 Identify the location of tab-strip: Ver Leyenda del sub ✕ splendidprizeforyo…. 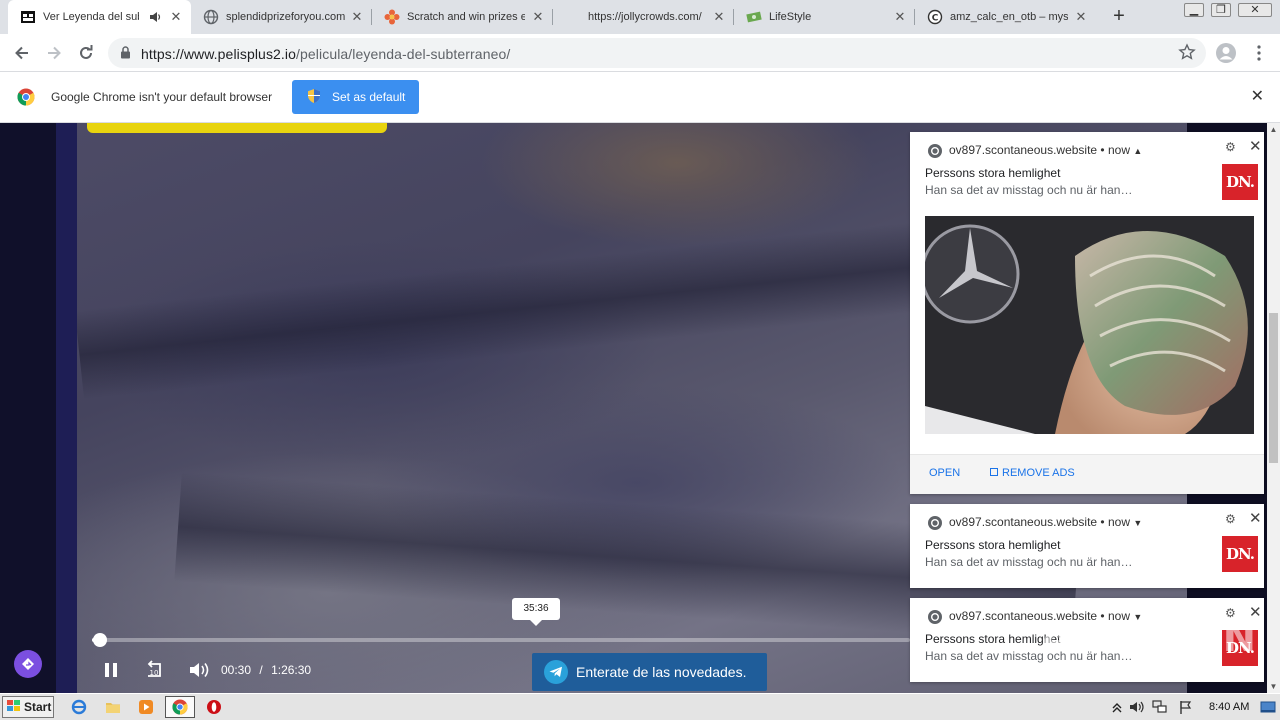
(640, 17).